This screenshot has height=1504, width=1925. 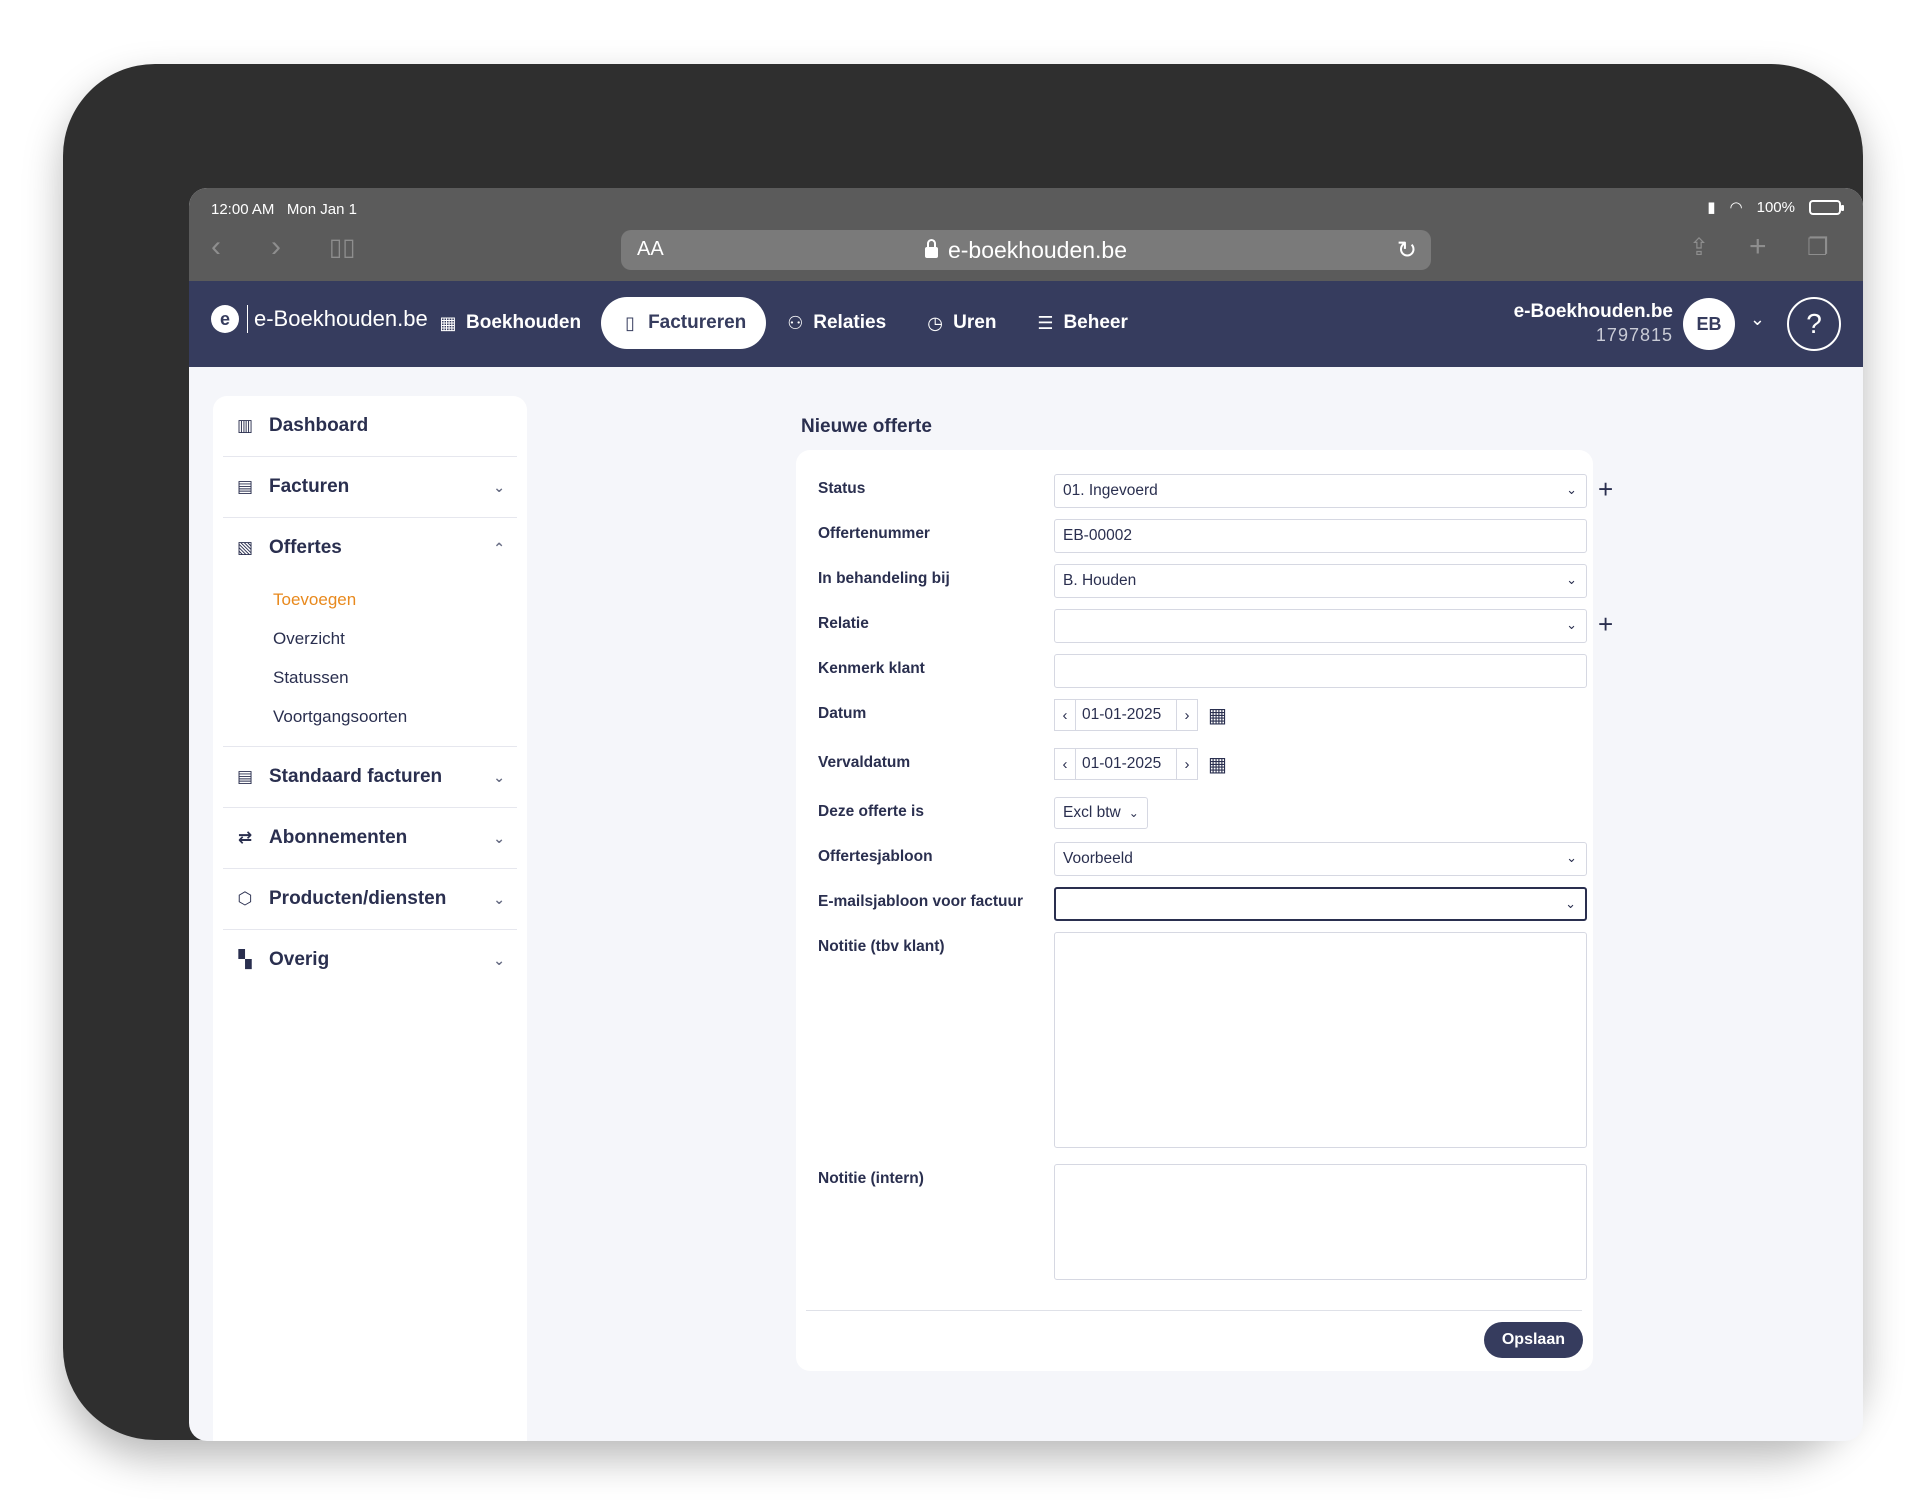 I want to click on file-check-icon: ▤, so click(x=245, y=776).